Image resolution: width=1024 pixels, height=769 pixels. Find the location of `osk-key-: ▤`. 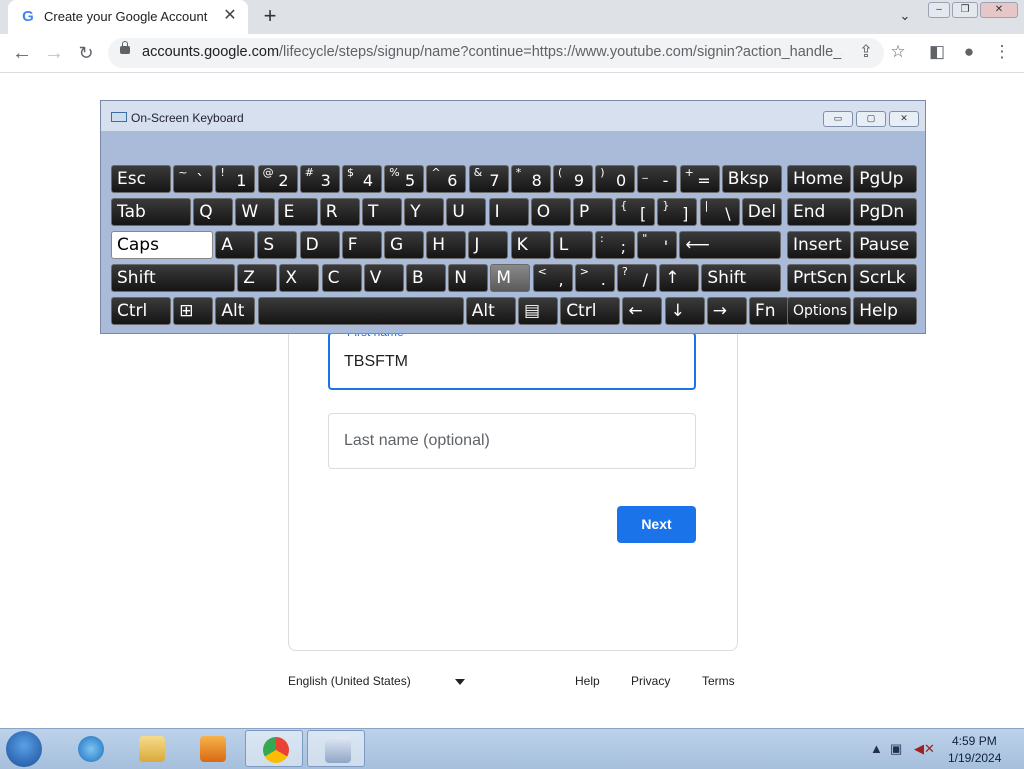

osk-key-: ▤ is located at coordinates (538, 311).